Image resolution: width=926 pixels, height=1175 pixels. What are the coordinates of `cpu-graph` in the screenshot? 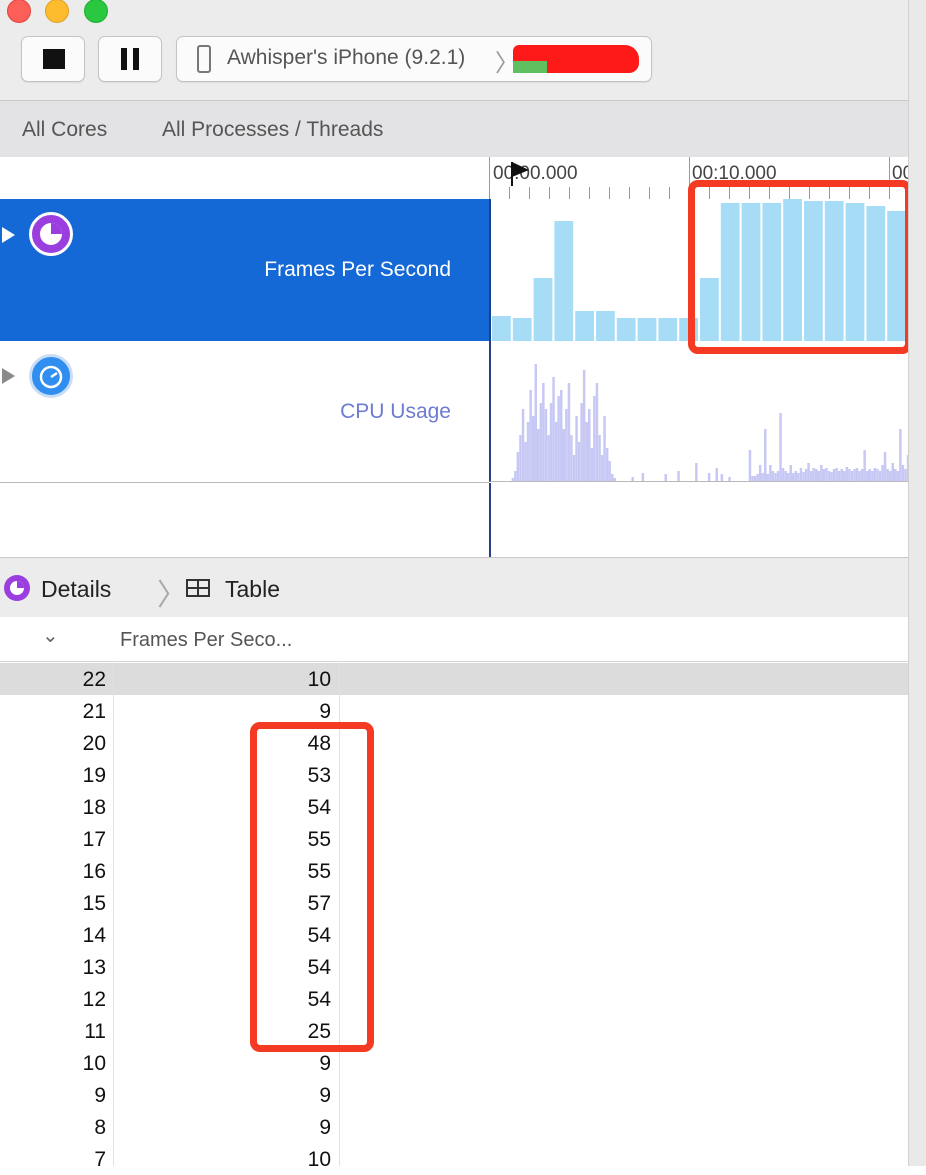 It's located at (698, 411).